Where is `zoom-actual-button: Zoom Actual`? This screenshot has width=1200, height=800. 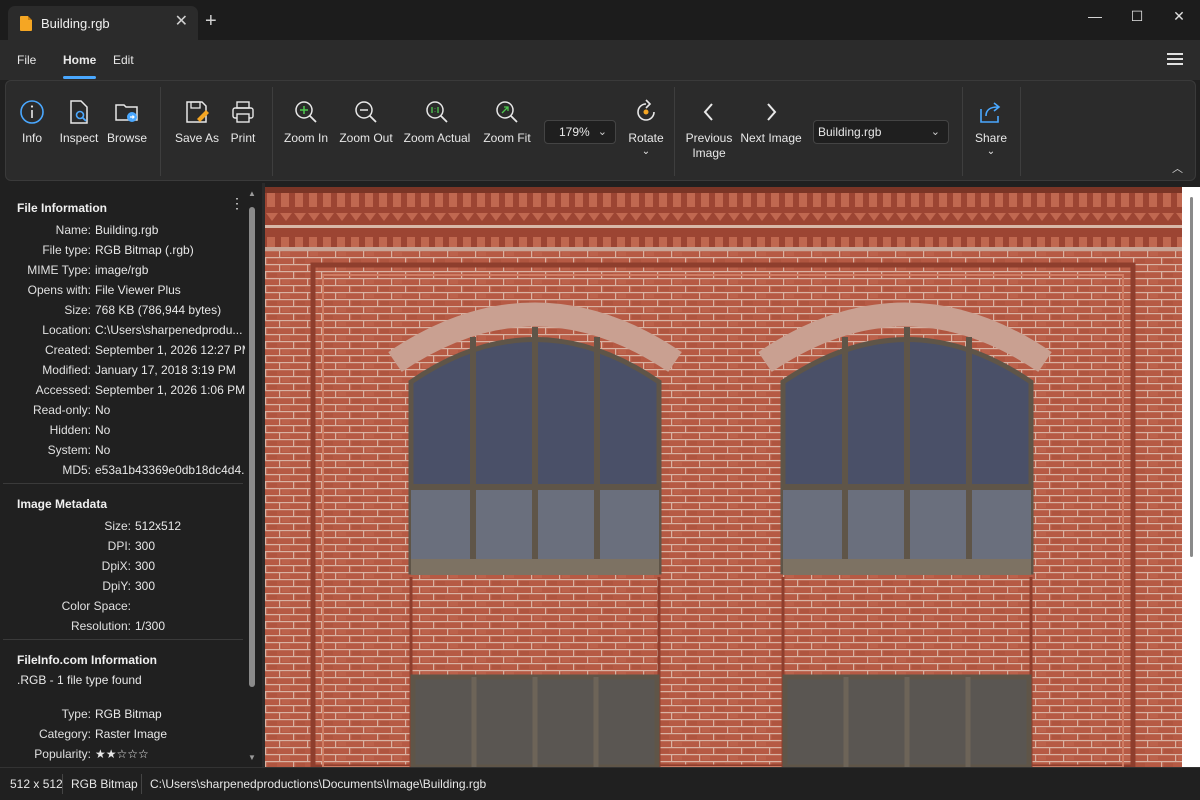
zoom-actual-button: Zoom Actual is located at coordinates (437, 122).